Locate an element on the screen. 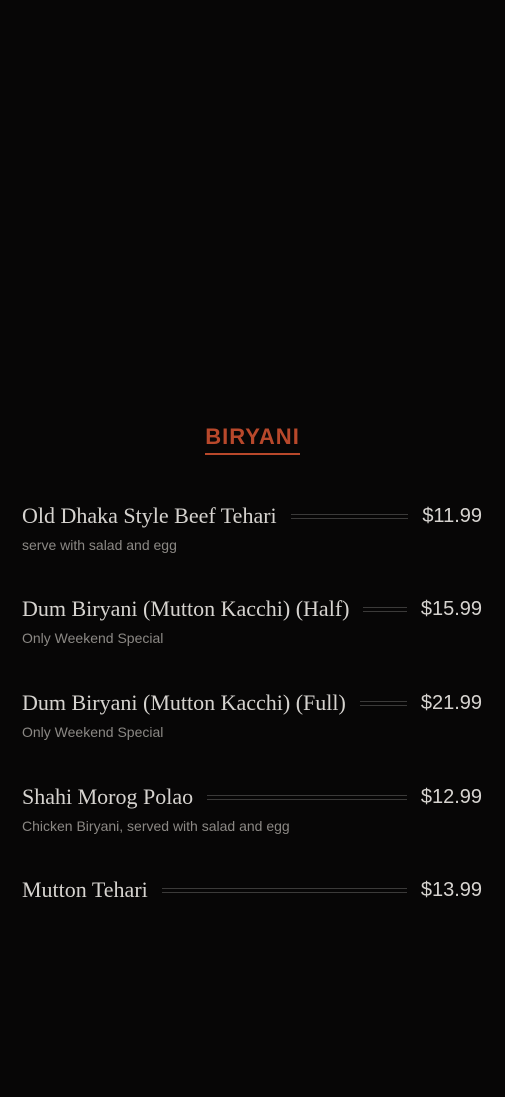  section-heading: BIRYANI is located at coordinates (252, 439).